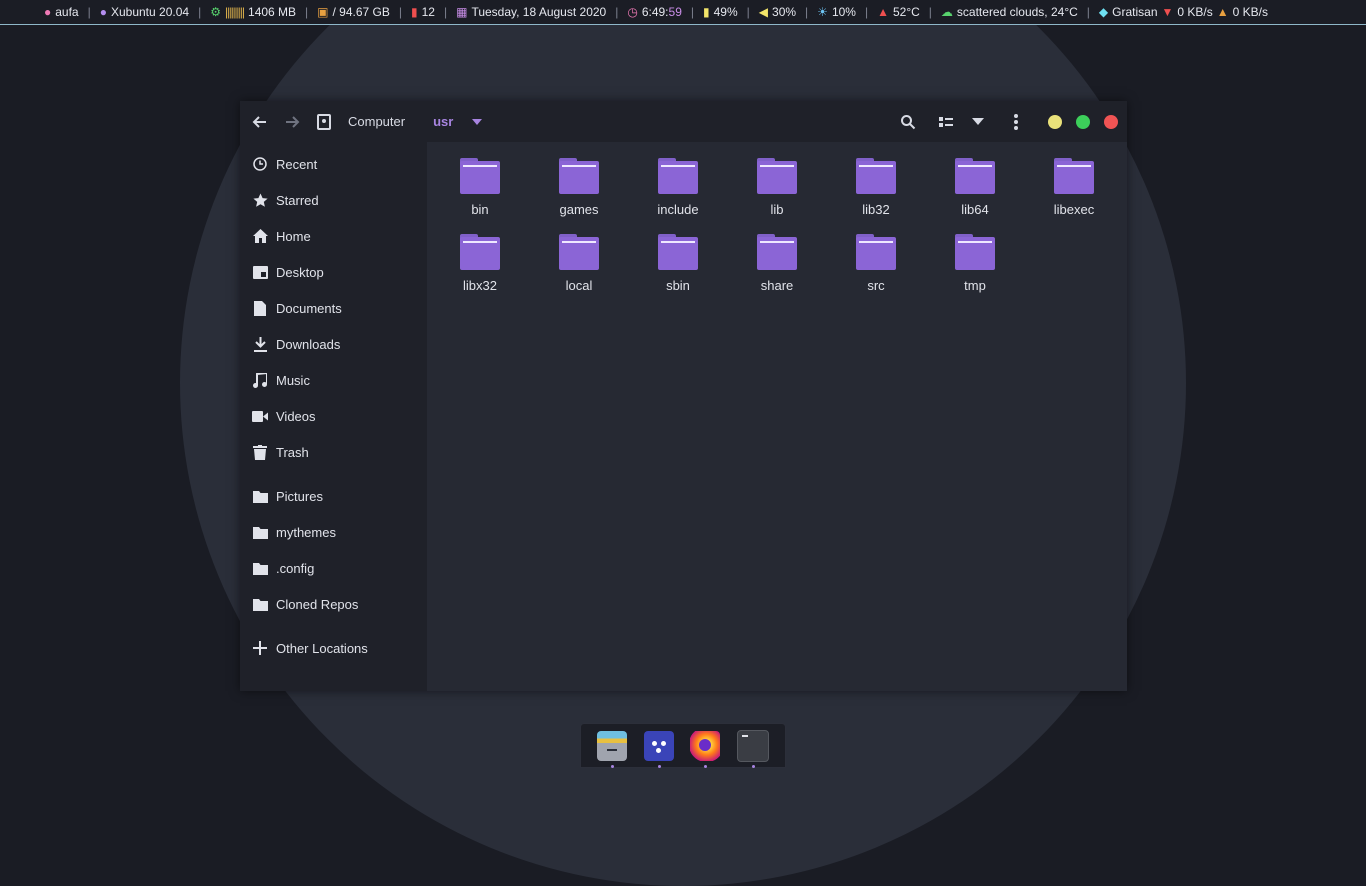 This screenshot has height=886, width=1366. What do you see at coordinates (975, 184) in the screenshot?
I see `folder-item: lib64` at bounding box center [975, 184].